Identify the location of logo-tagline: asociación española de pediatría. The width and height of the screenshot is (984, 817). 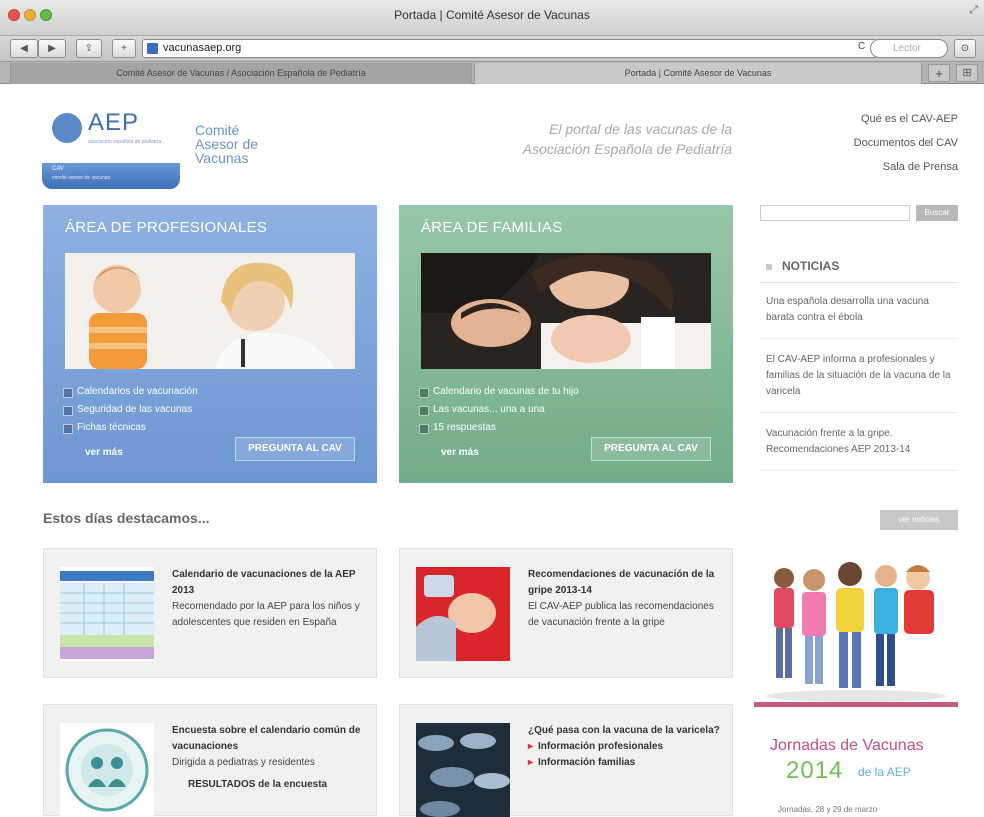
(125, 142).